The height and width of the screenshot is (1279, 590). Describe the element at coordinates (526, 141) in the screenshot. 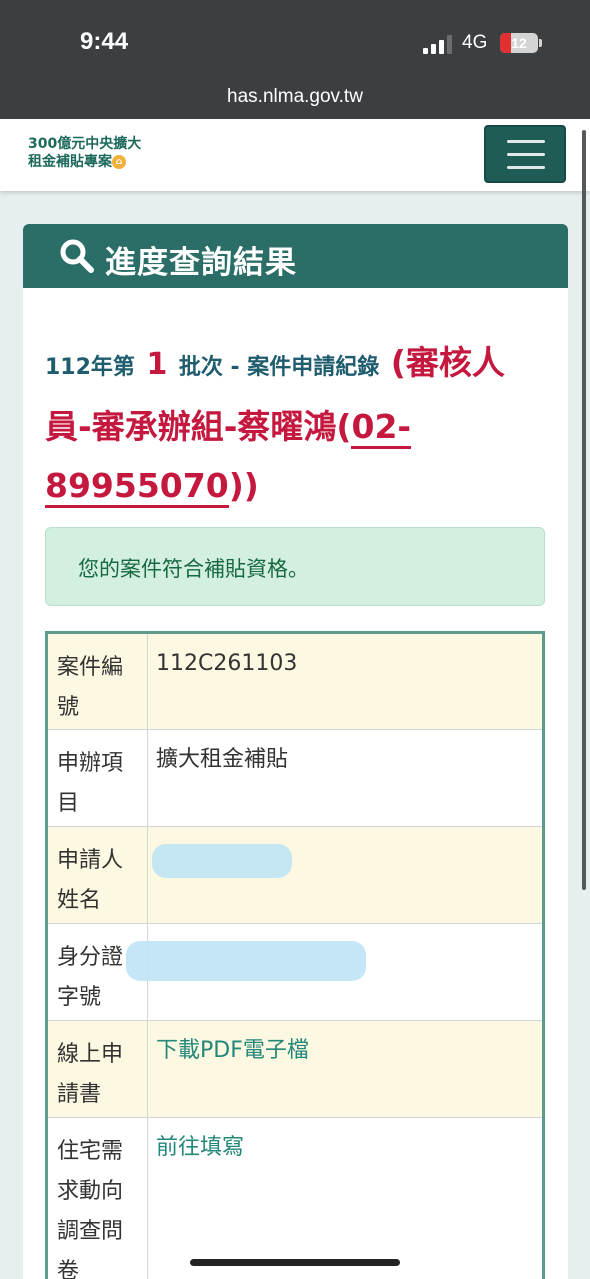

I see `hamburger-icon` at that location.